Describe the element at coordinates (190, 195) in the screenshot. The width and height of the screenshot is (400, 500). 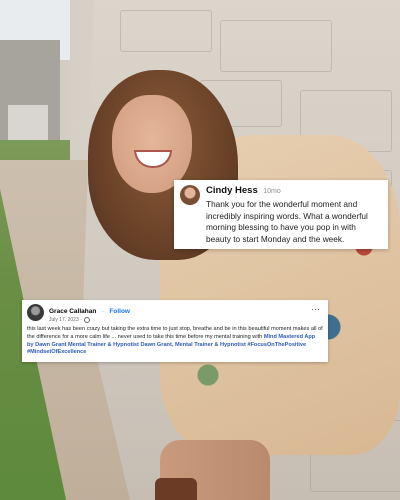
I see `comment-avatar` at that location.